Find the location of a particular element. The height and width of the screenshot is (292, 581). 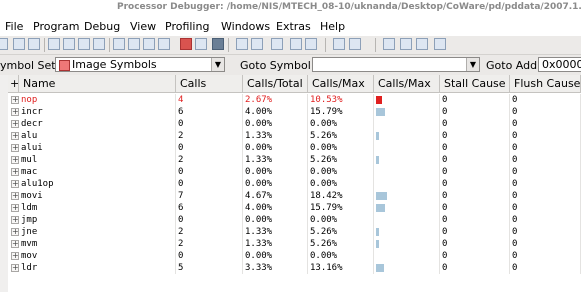

table-row: + ldm 6 4.00% 15.79% 0 0 is located at coordinates (294, 208).